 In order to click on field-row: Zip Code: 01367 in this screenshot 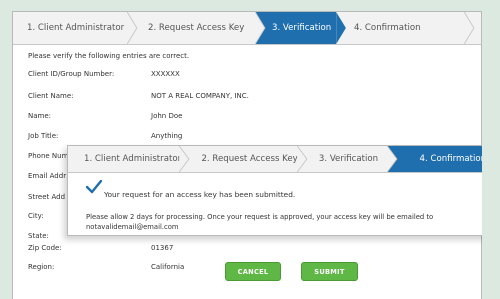, I will do `click(100, 248)`.